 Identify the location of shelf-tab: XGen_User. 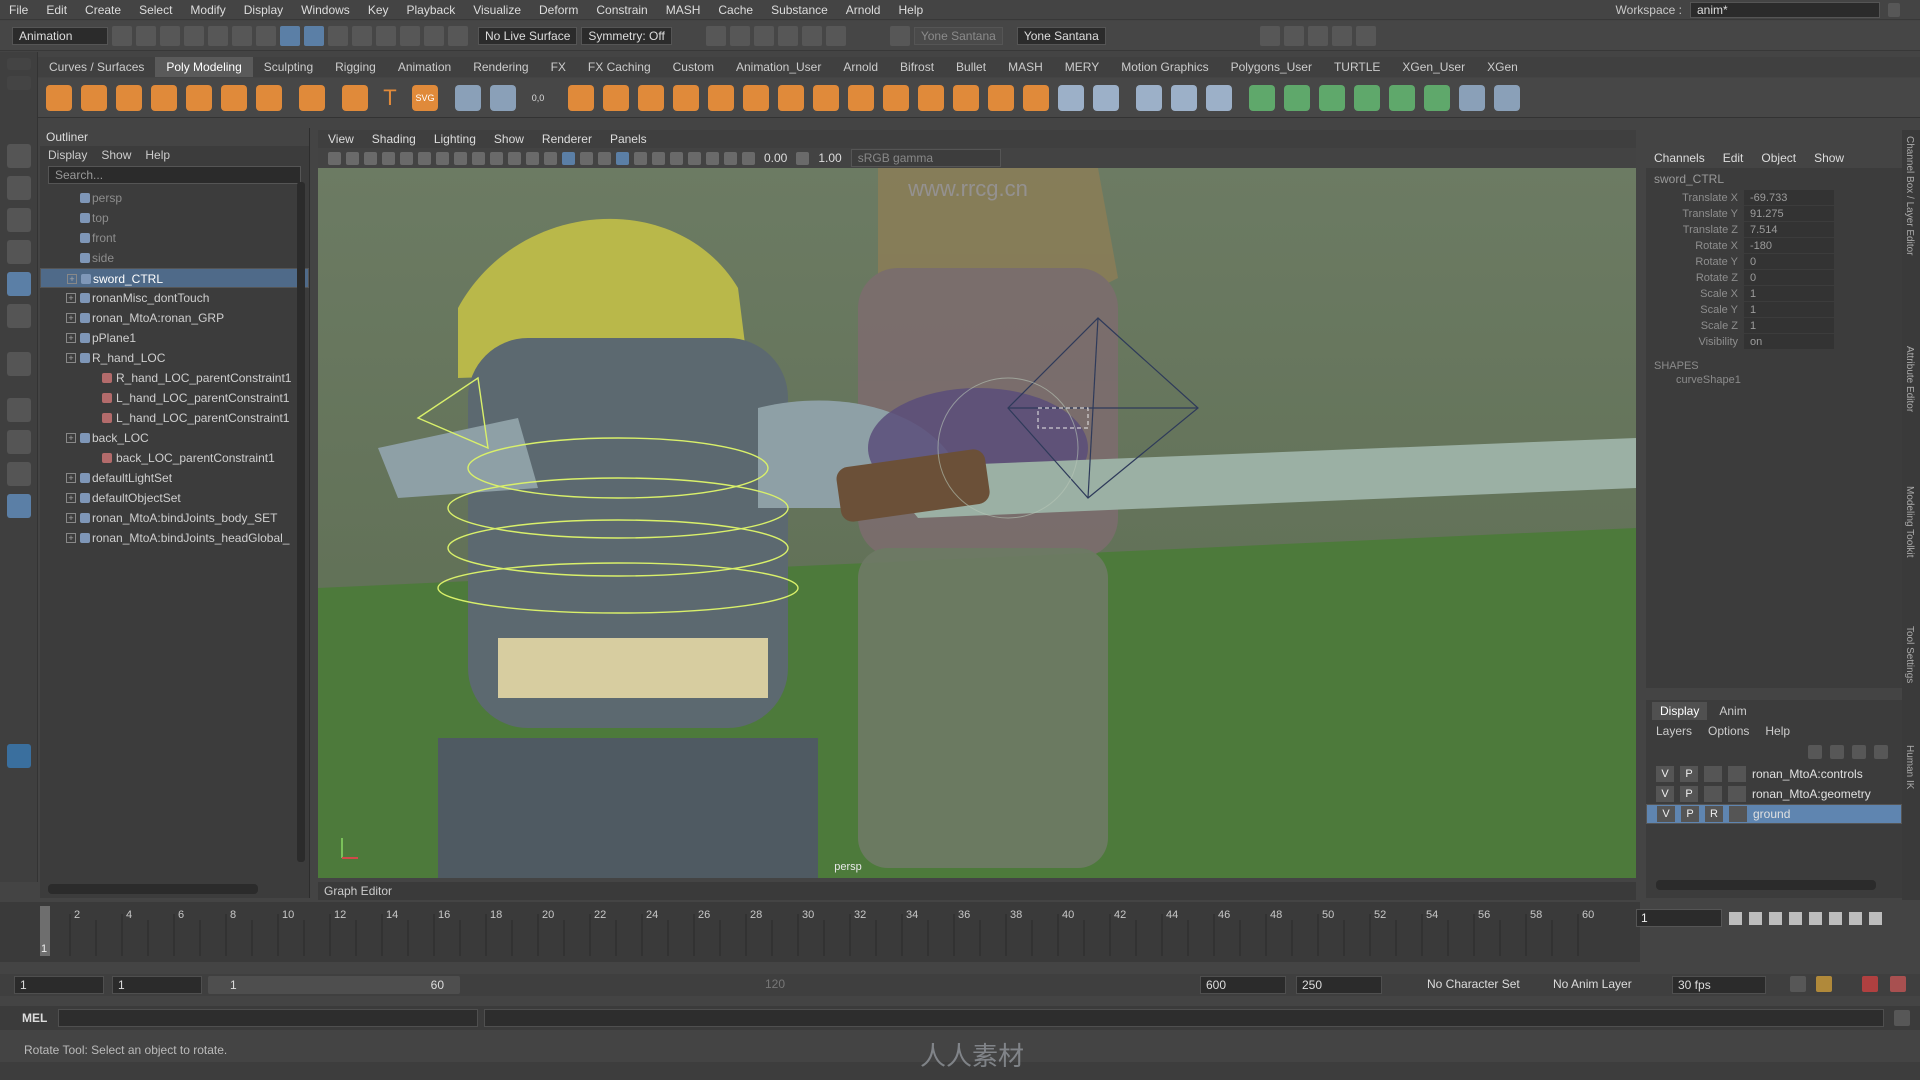
(1433, 67).